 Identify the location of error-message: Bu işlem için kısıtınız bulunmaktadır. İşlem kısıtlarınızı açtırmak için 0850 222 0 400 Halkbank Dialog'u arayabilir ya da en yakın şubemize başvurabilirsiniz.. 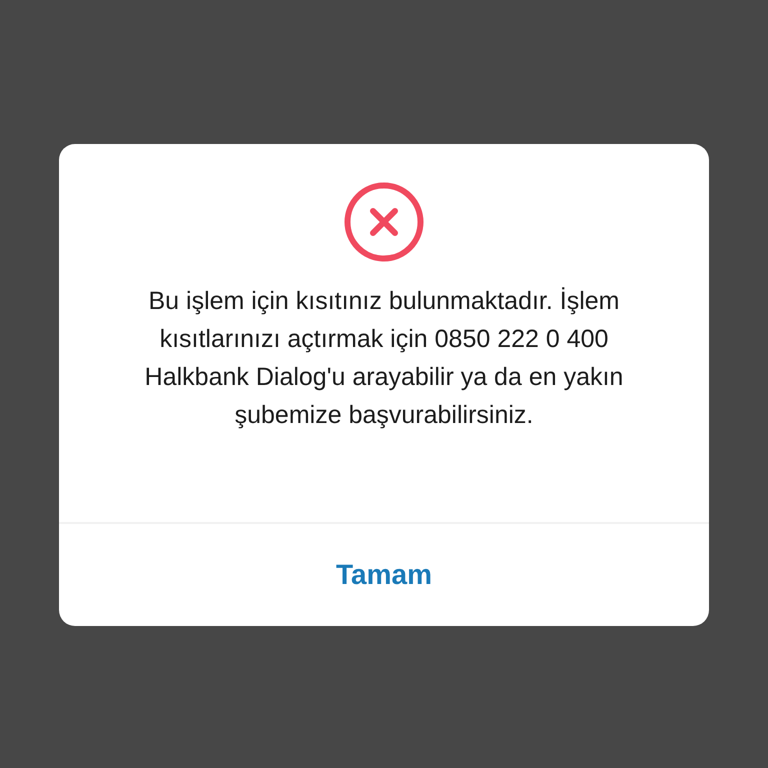
(384, 358).